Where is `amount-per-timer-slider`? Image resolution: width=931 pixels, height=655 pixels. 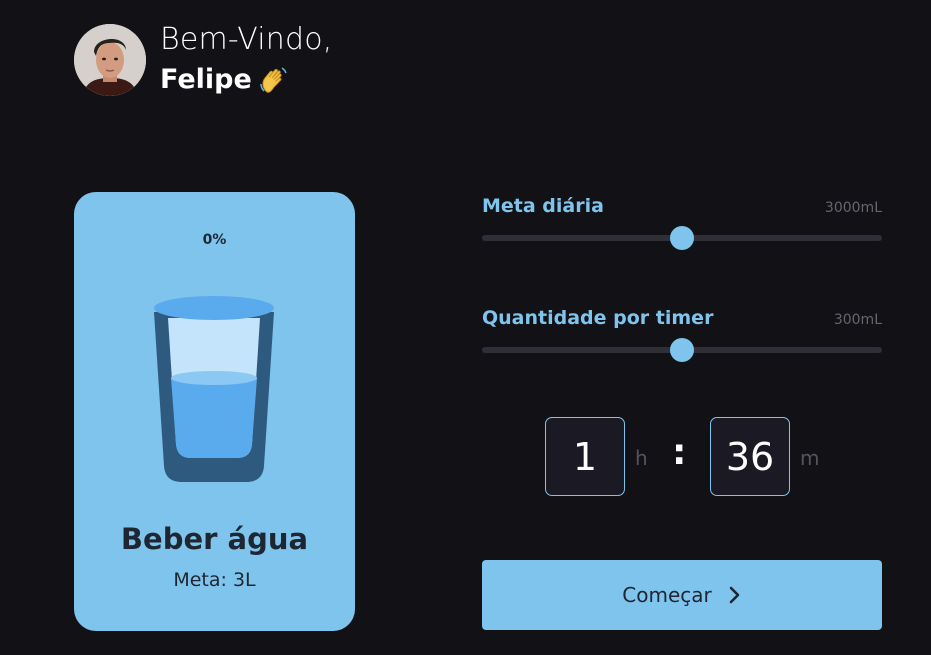
amount-per-timer-slider is located at coordinates (682, 350).